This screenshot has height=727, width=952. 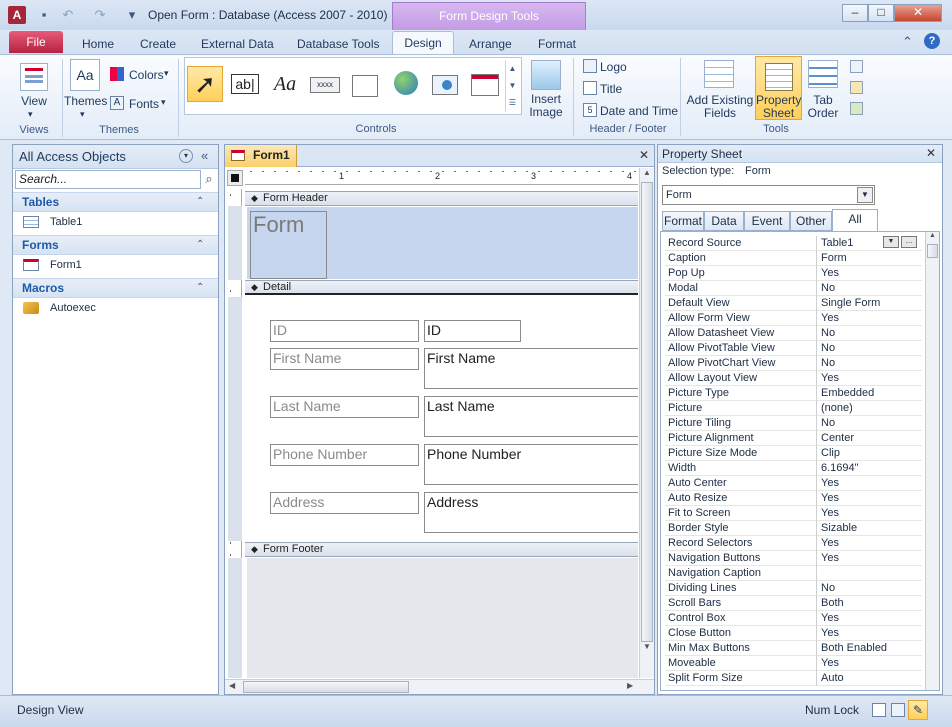 I want to click on insert-image-button: Insert Image, so click(x=546, y=106).